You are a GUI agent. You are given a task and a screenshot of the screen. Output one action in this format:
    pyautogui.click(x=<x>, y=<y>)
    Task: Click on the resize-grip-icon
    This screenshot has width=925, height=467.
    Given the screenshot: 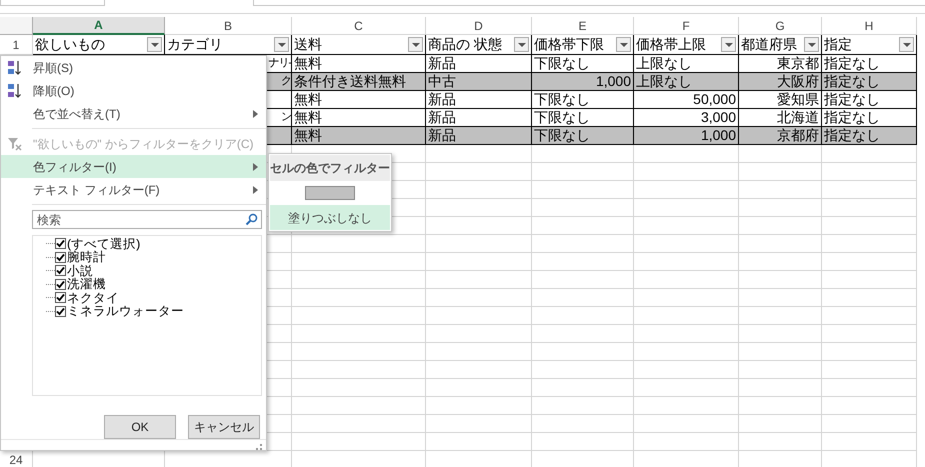 What is the action you would take?
    pyautogui.click(x=259, y=447)
    